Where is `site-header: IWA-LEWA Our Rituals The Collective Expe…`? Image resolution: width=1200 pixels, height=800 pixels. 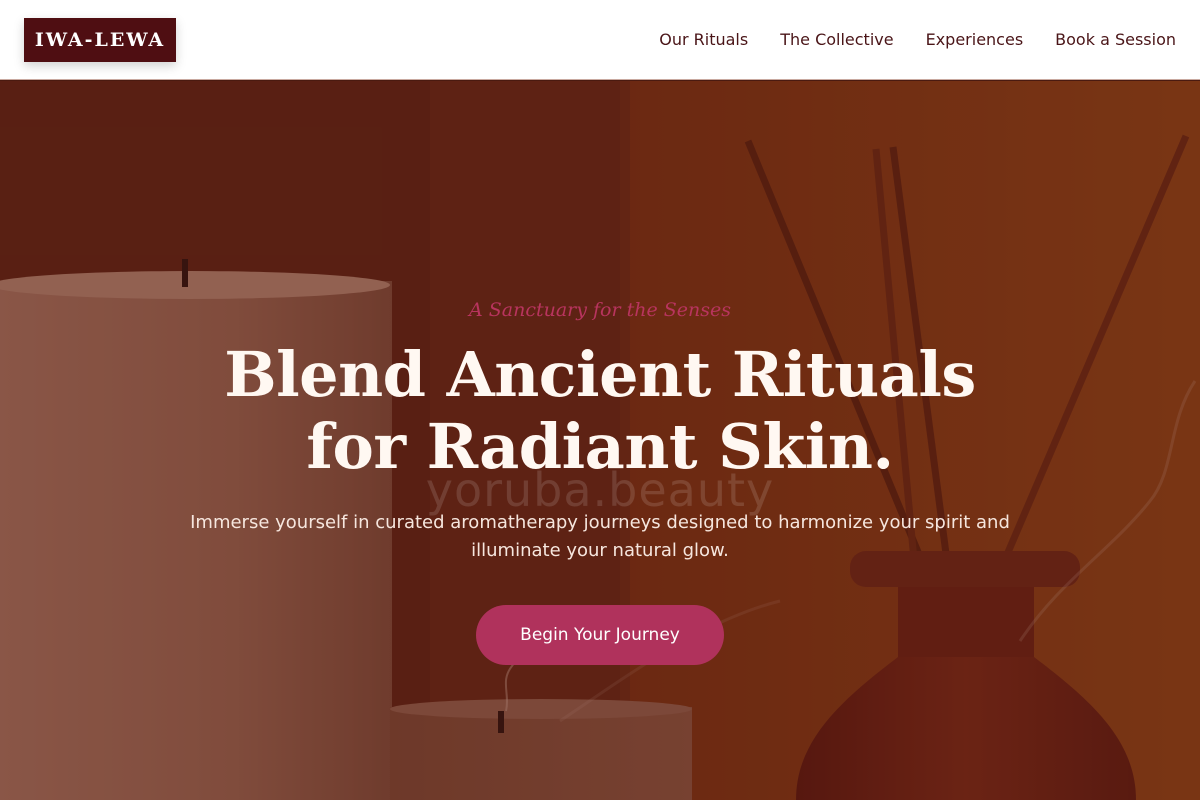 site-header: IWA-LEWA Our Rituals The Collective Expe… is located at coordinates (600, 40).